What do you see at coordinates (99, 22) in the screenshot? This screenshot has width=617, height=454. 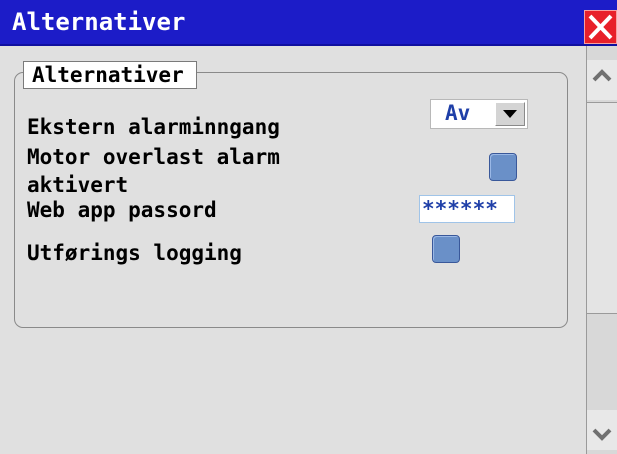 I see `window-title: Alternativer` at bounding box center [99, 22].